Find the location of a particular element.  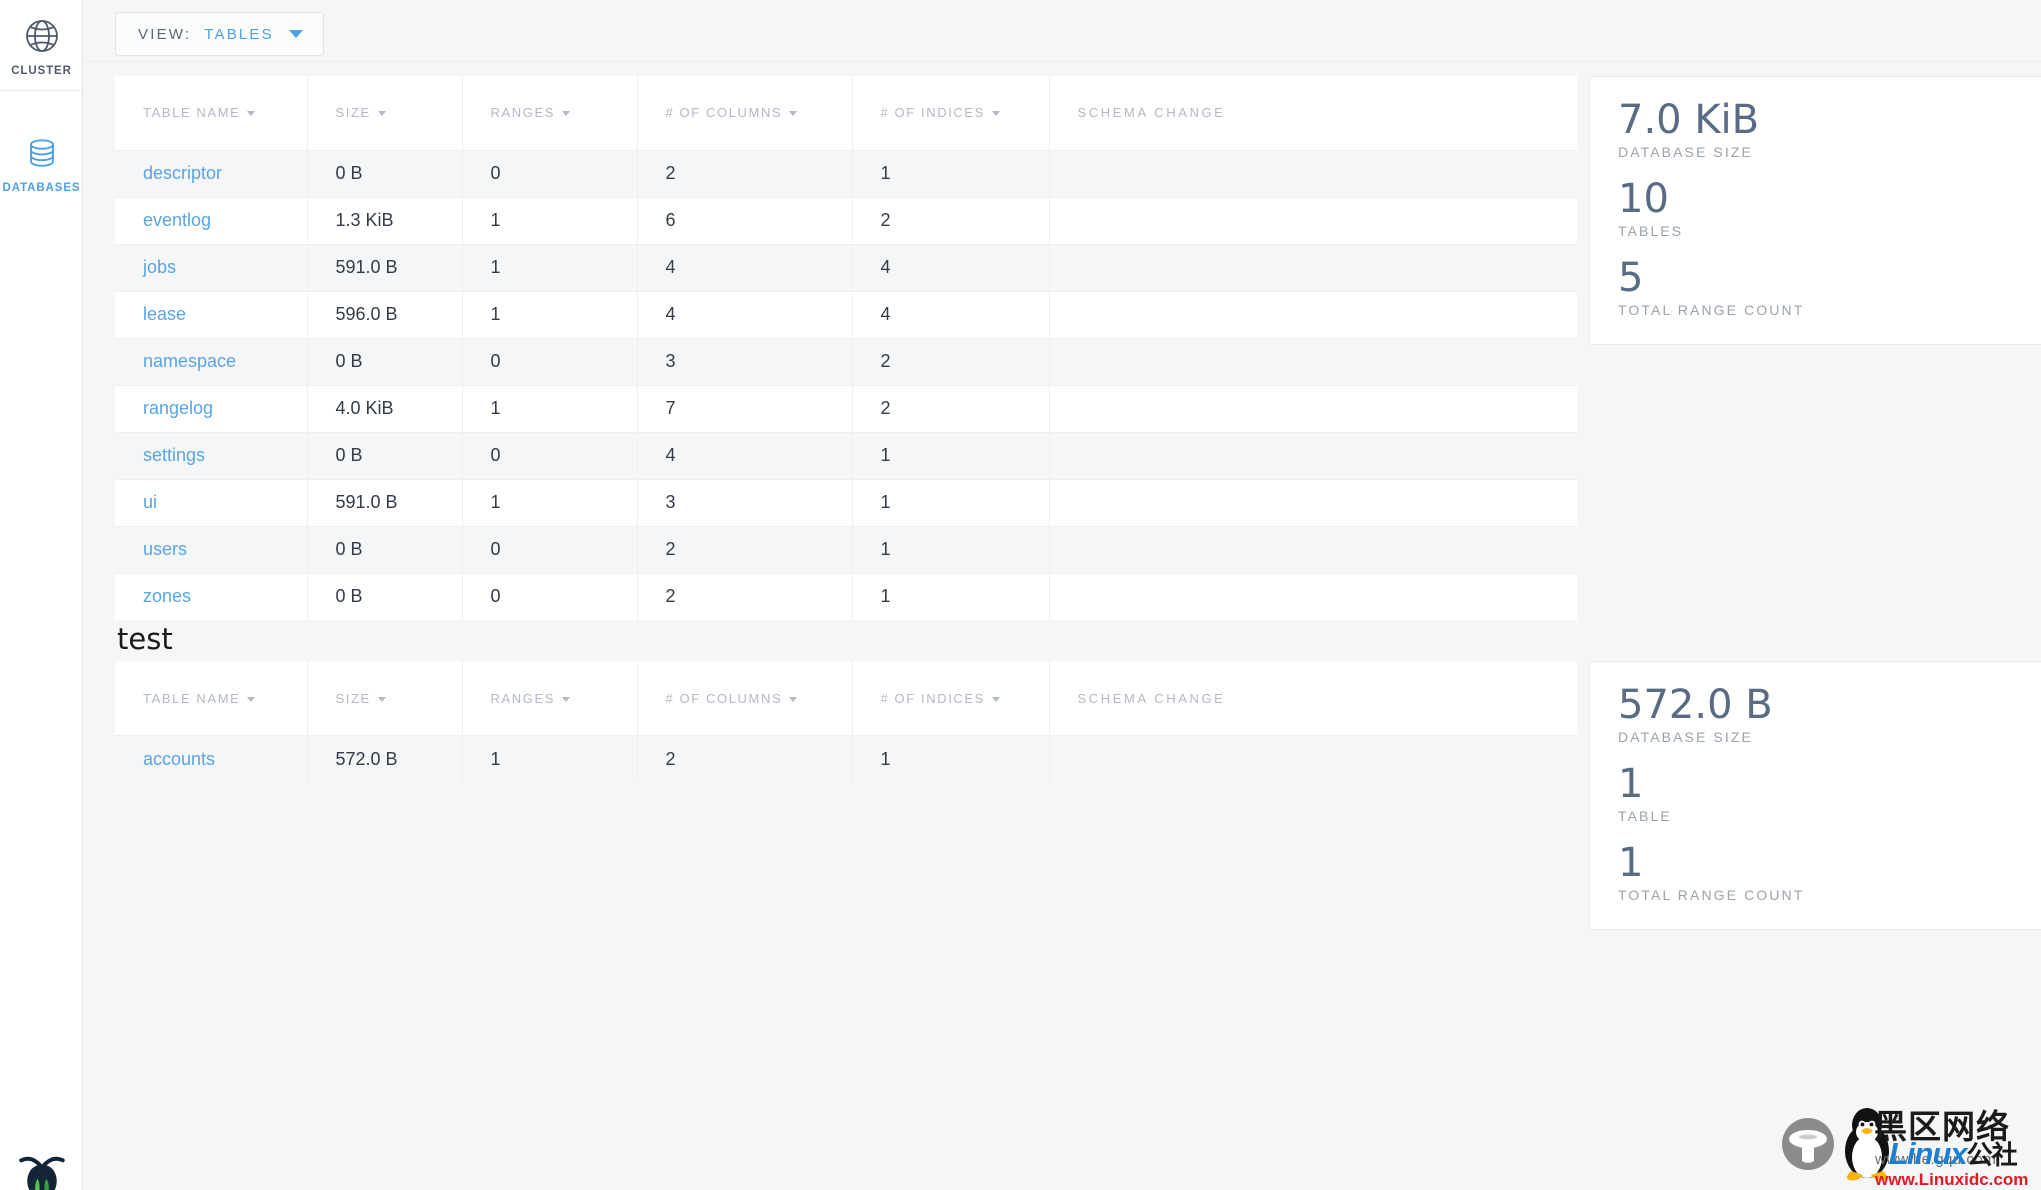

sidebar-item-cluster: CLUSTER is located at coordinates (41, 45).